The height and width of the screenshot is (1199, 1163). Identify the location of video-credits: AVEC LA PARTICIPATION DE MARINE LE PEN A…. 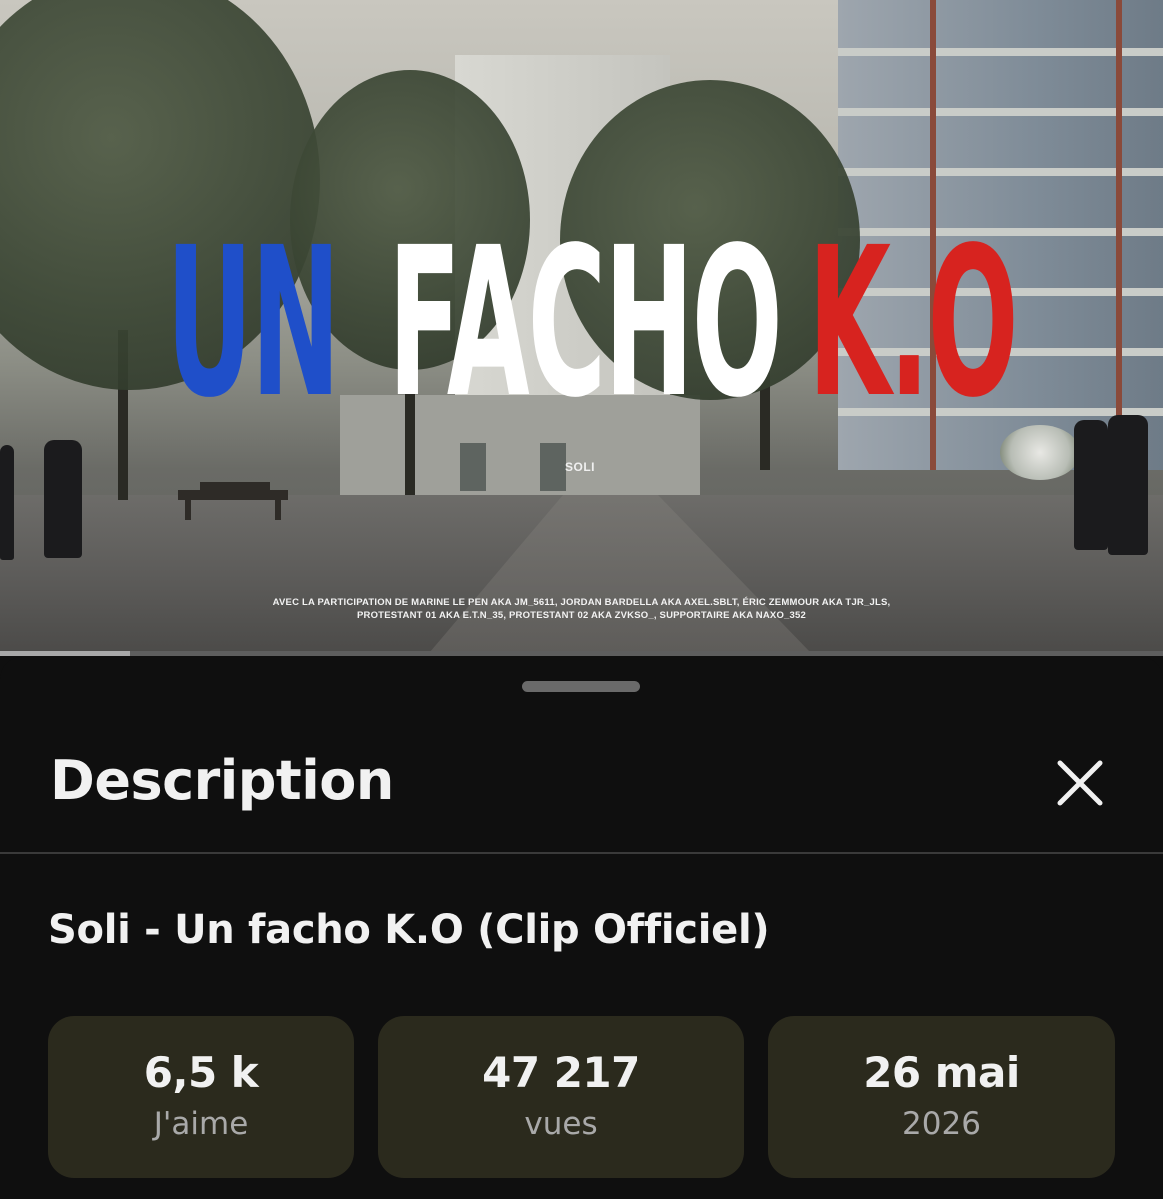
(581, 609).